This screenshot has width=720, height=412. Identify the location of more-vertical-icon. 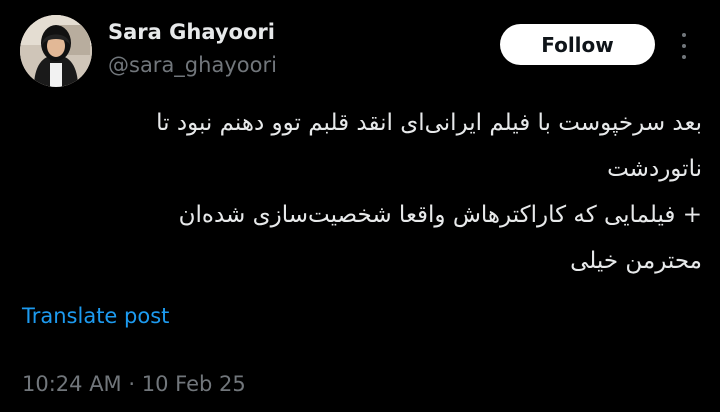
(684, 46).